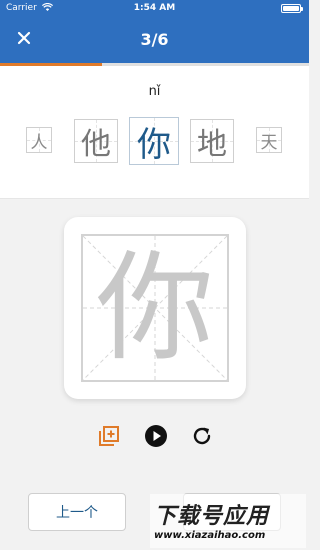 This screenshot has width=320, height=550. I want to click on char-item-prev-1: 他, so click(96, 141).